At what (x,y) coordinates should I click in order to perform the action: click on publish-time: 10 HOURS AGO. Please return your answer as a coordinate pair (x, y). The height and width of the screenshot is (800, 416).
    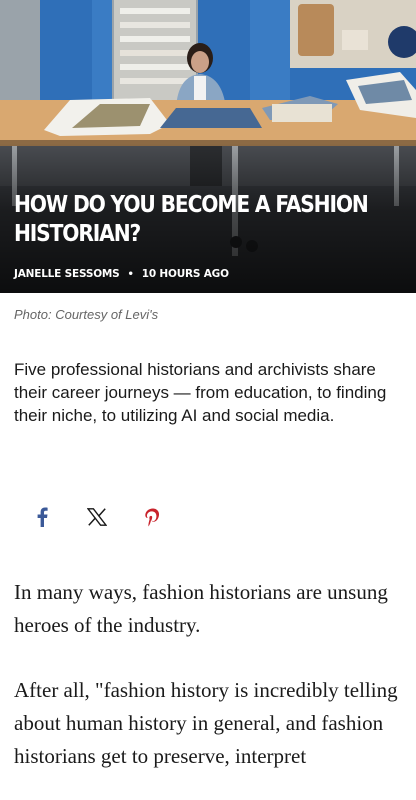
    Looking at the image, I should click on (185, 274).